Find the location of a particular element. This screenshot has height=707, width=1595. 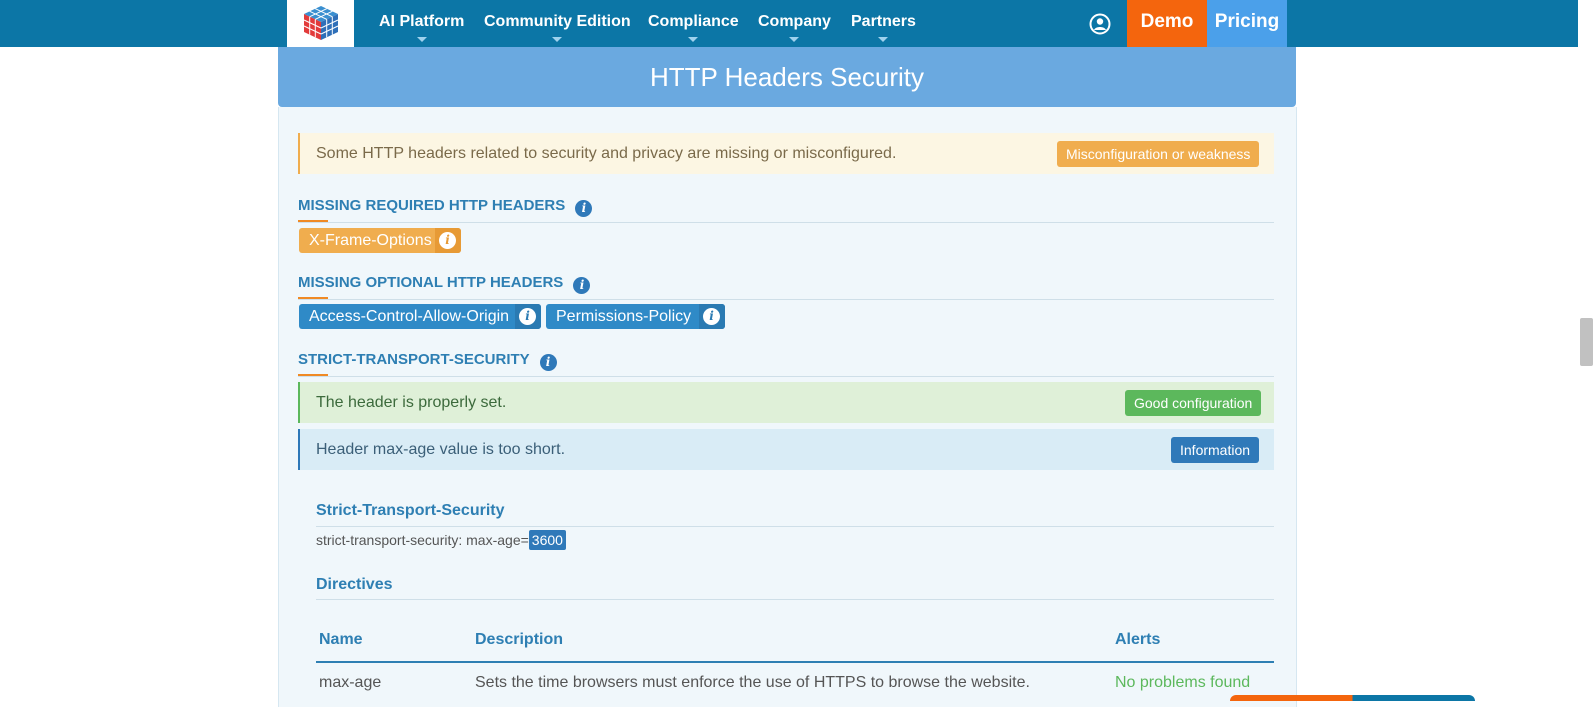

header-tag-x-frame-options: X-Frame-Options i is located at coordinates (380, 240).